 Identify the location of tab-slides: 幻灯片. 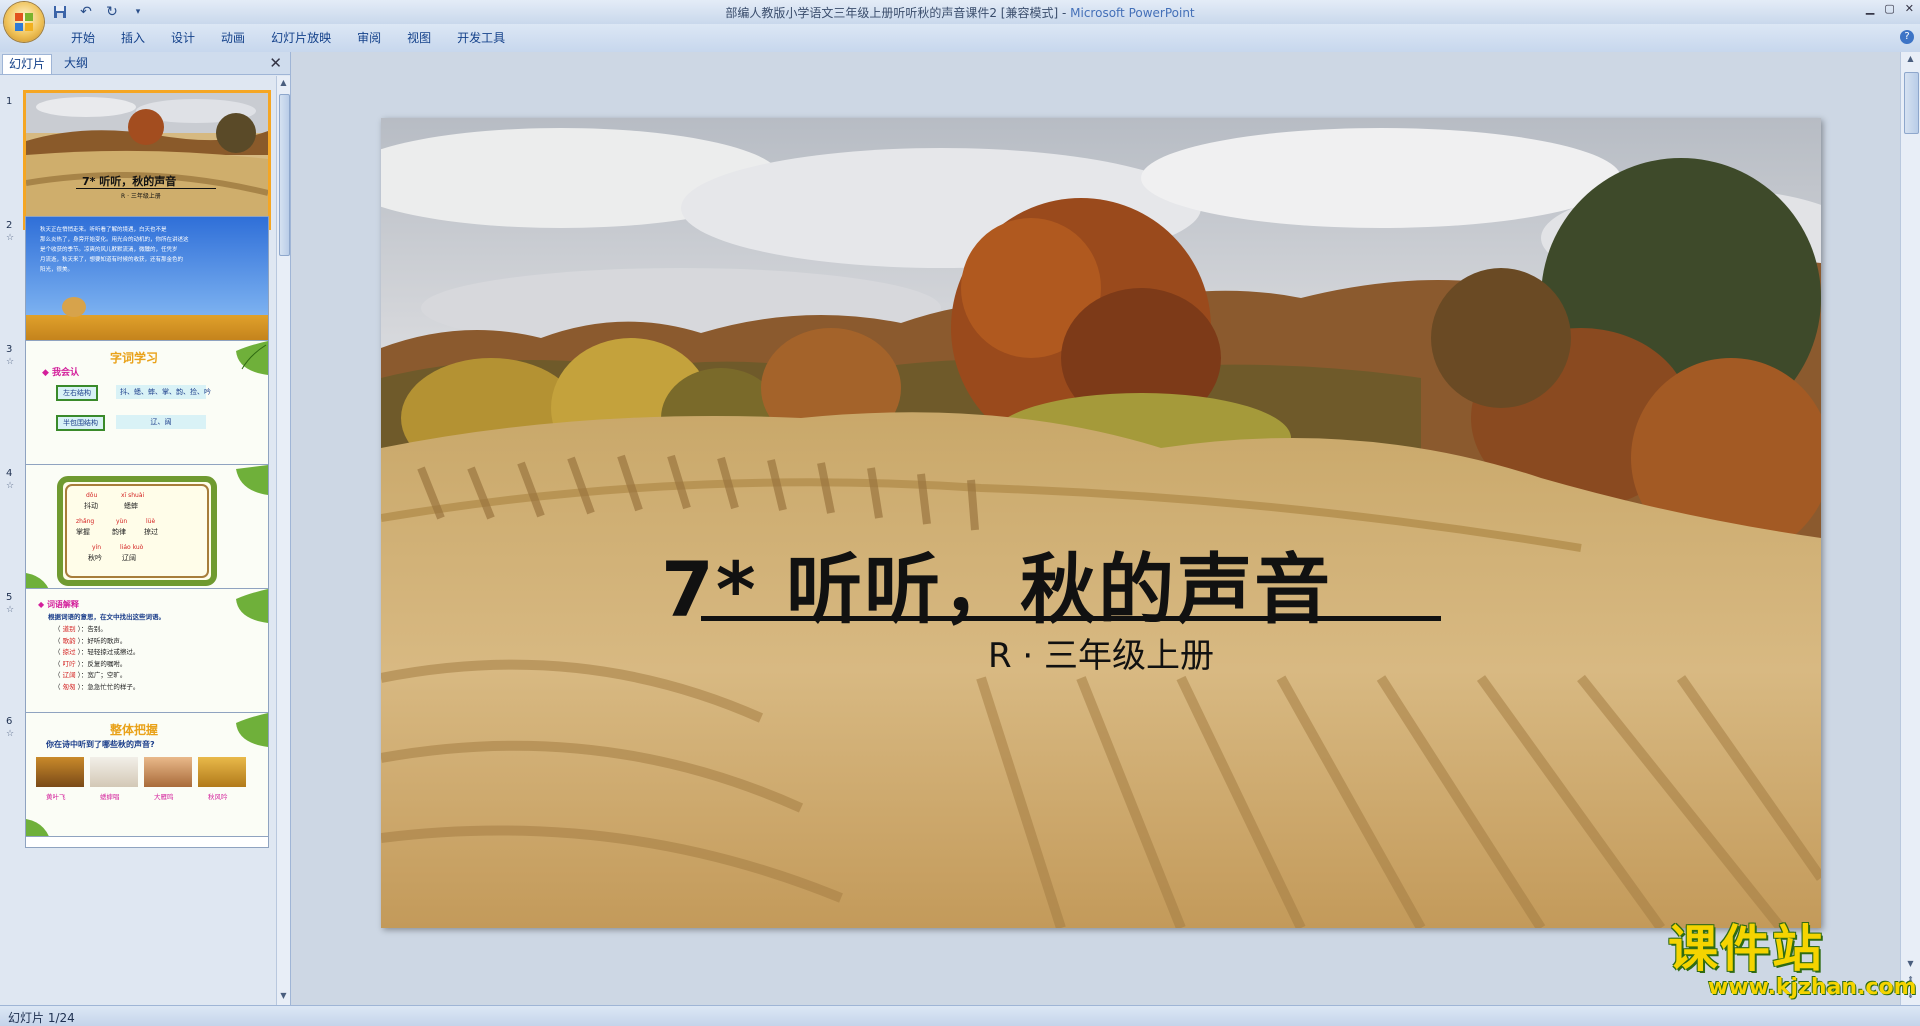
(27, 64).